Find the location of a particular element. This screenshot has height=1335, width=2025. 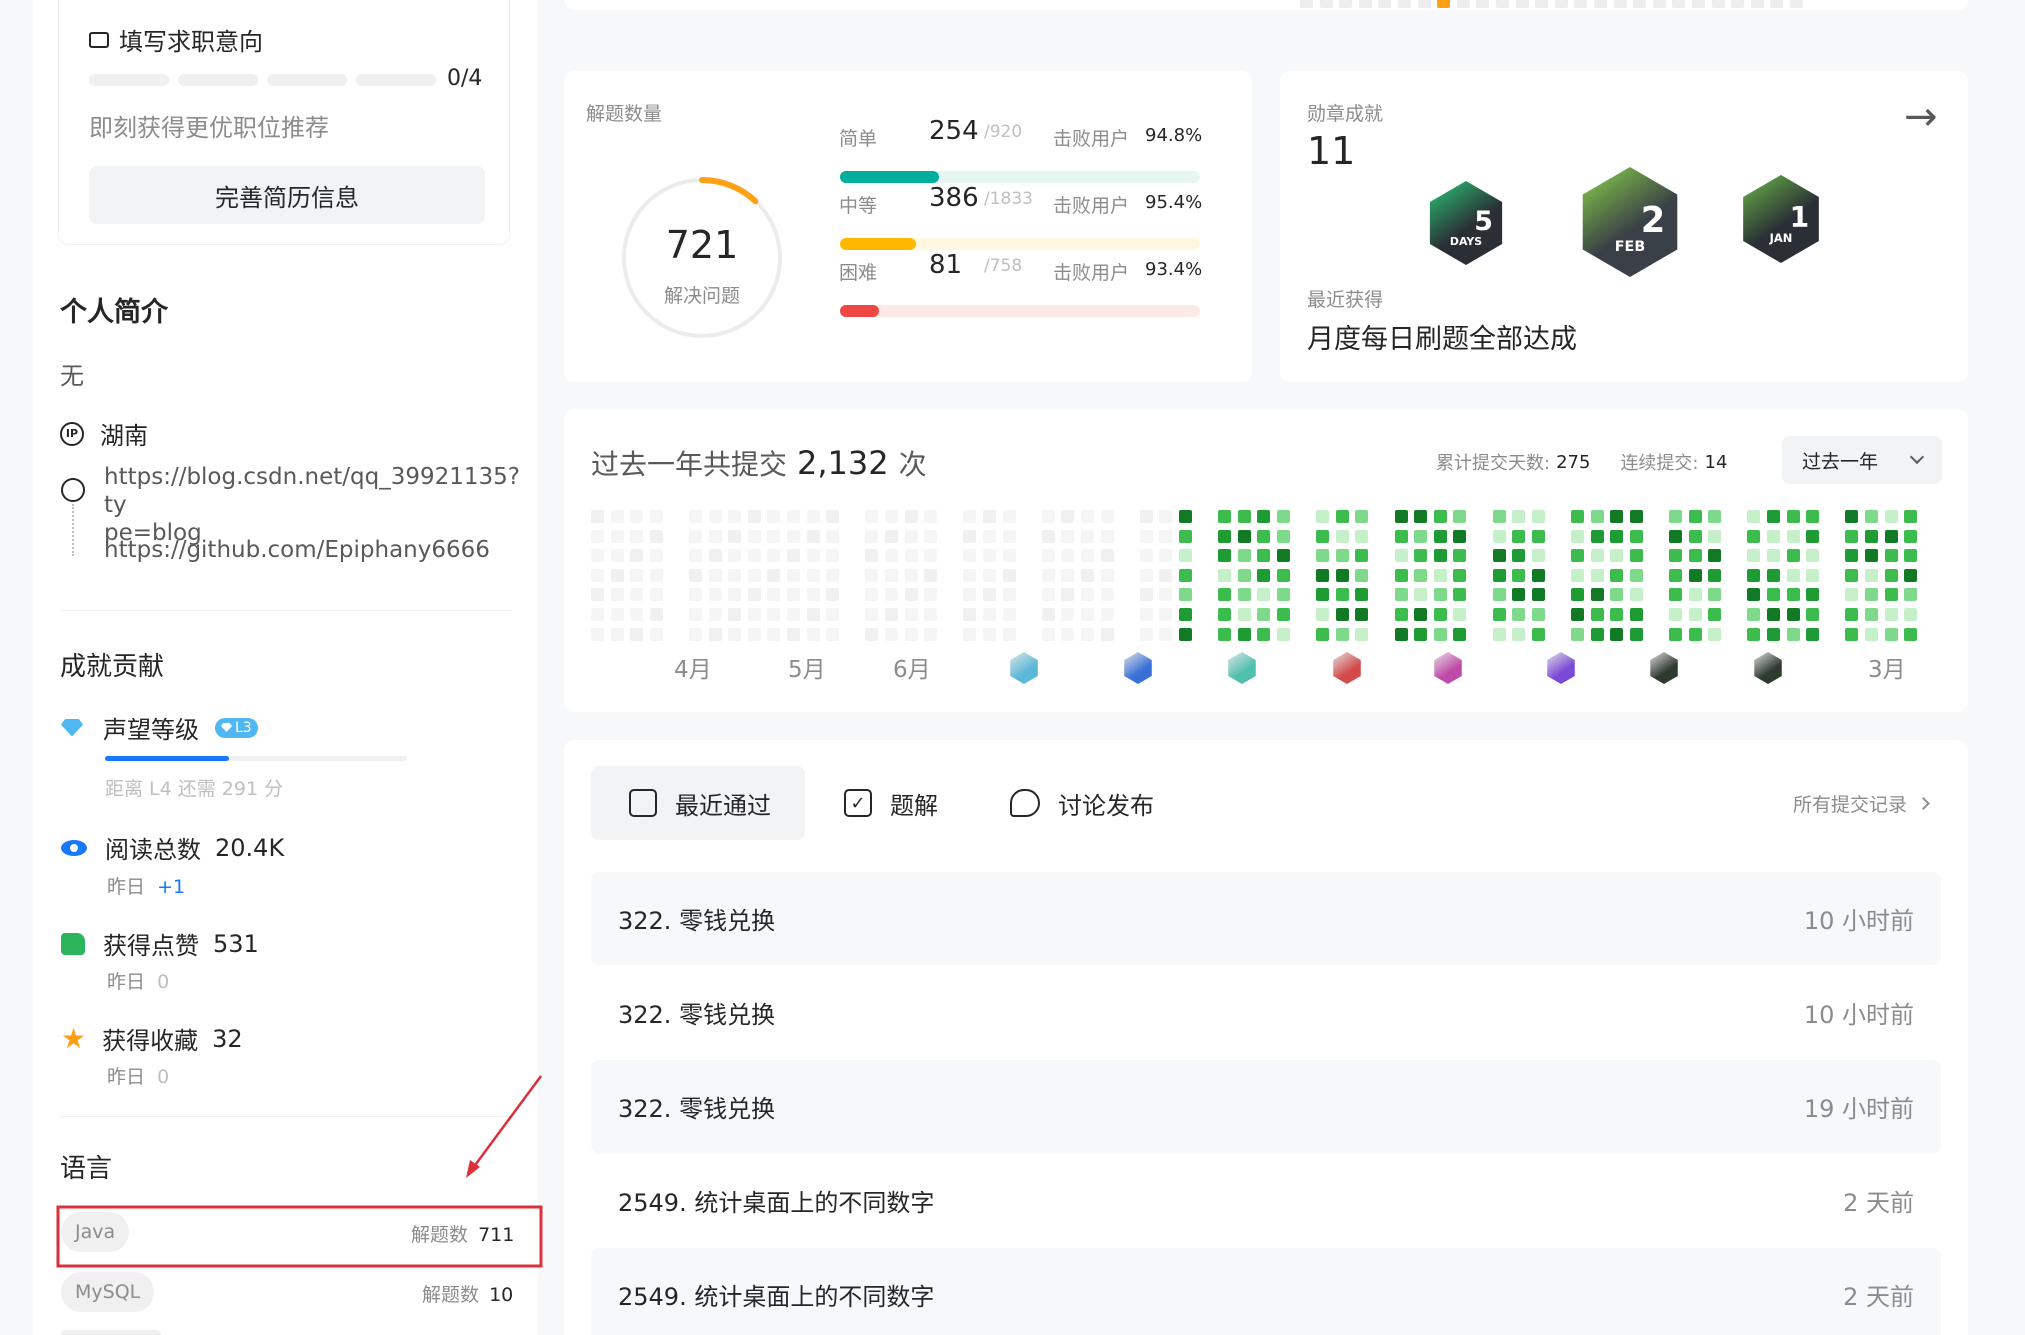

range-select: 过去一年 is located at coordinates (1862, 460).